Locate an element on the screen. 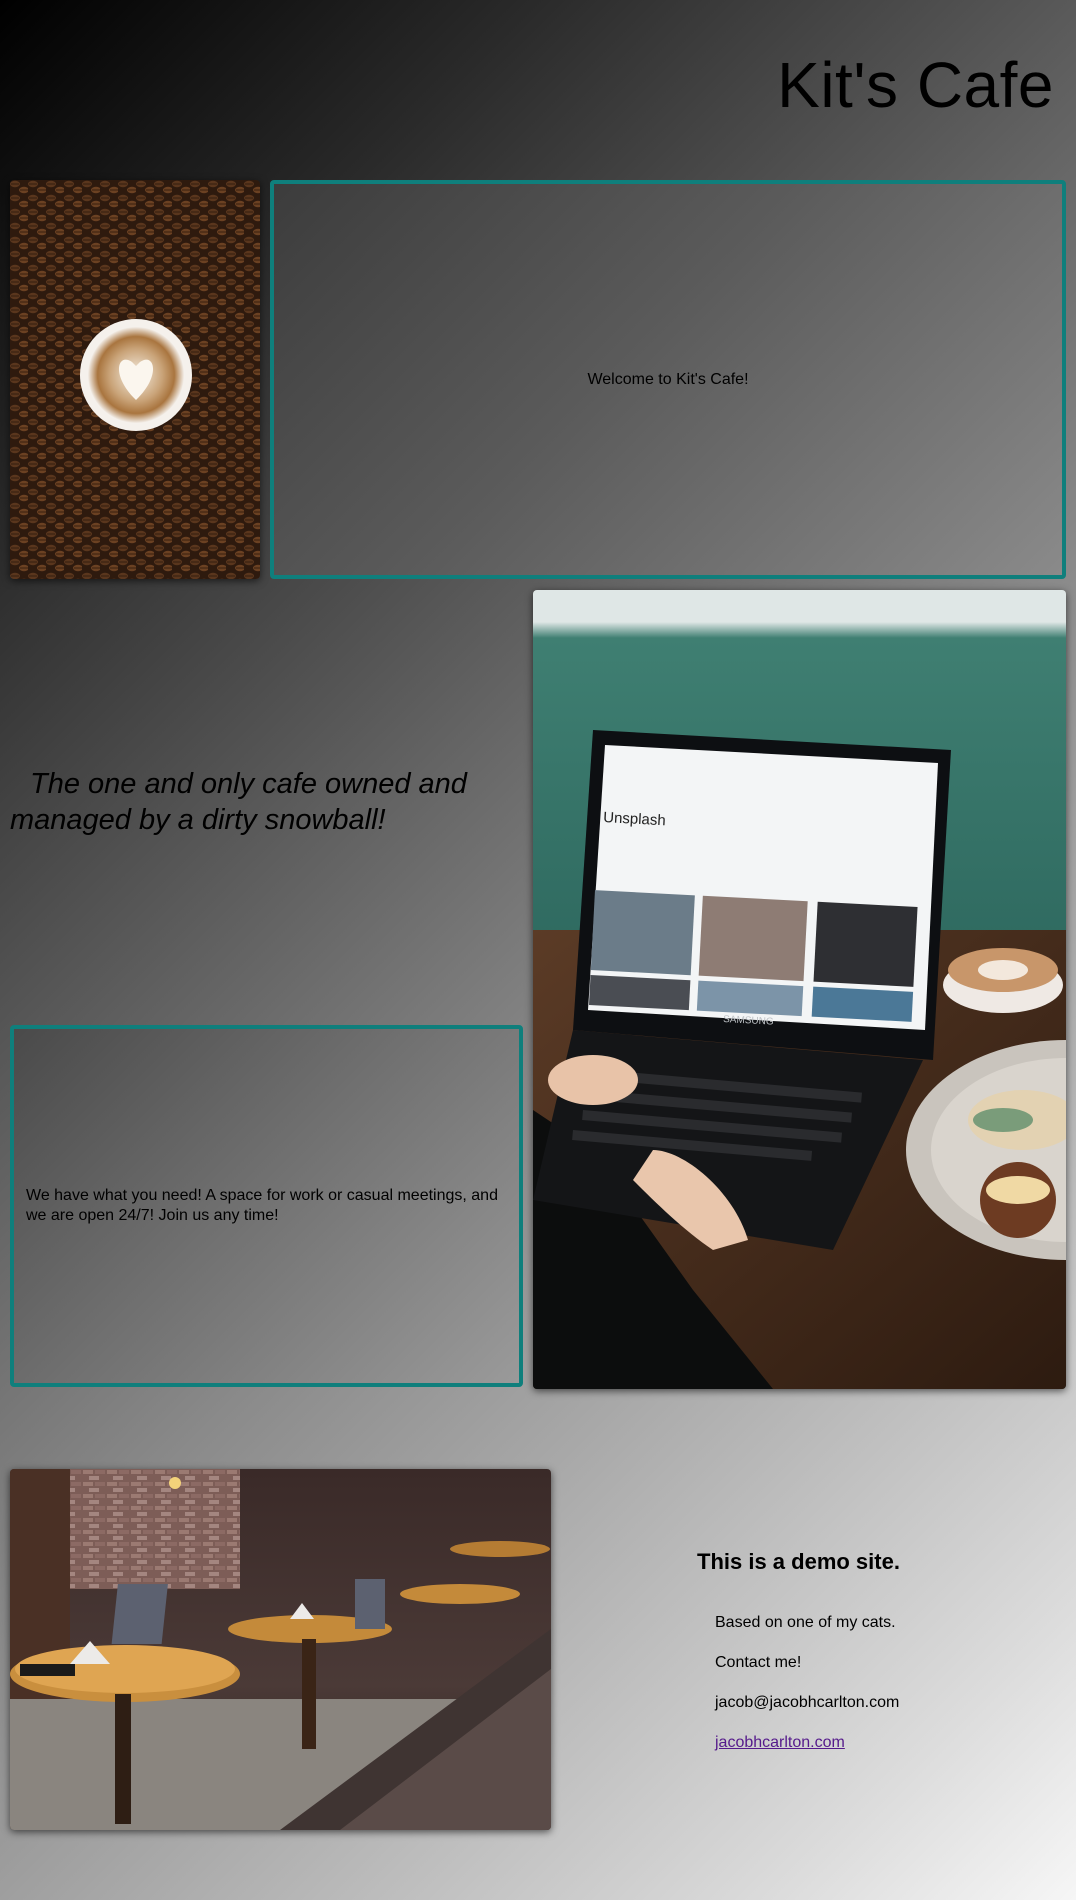 The width and height of the screenshot is (1076, 1900). based-on-text: Based on one of my cats. is located at coordinates (805, 1622).